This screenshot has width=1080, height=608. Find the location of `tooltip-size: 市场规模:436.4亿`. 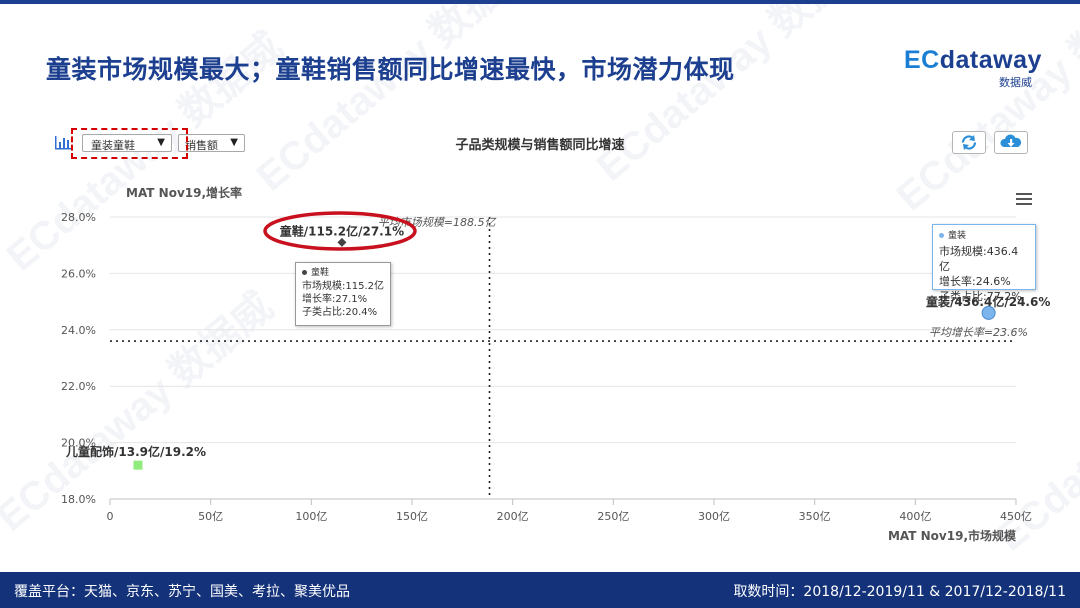

tooltip-size: 市场规模:436.4亿 is located at coordinates (979, 259).